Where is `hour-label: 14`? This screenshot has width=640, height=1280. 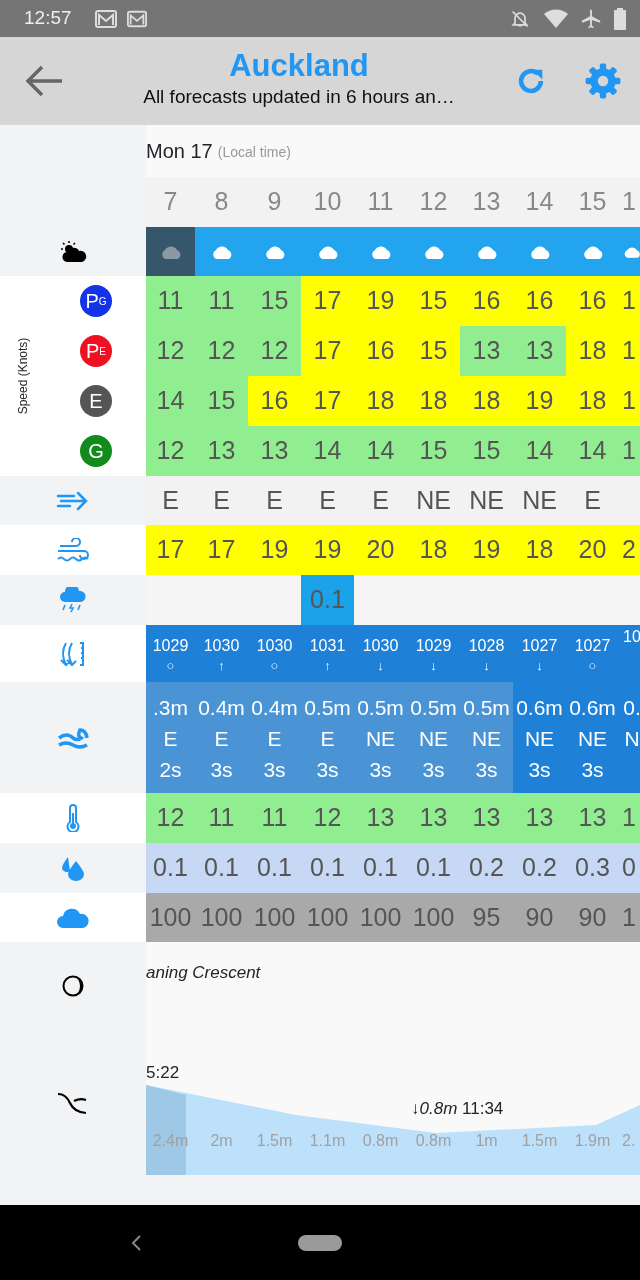 hour-label: 14 is located at coordinates (539, 202).